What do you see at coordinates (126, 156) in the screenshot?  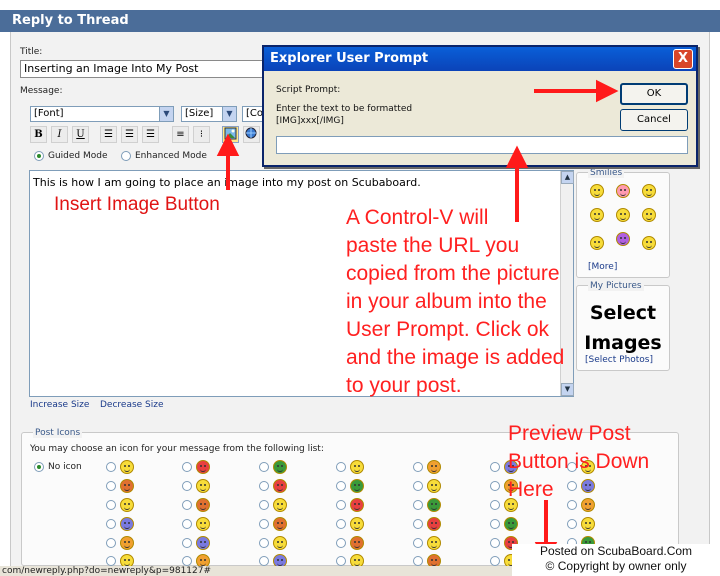 I see `enhanced-mode-radio` at bounding box center [126, 156].